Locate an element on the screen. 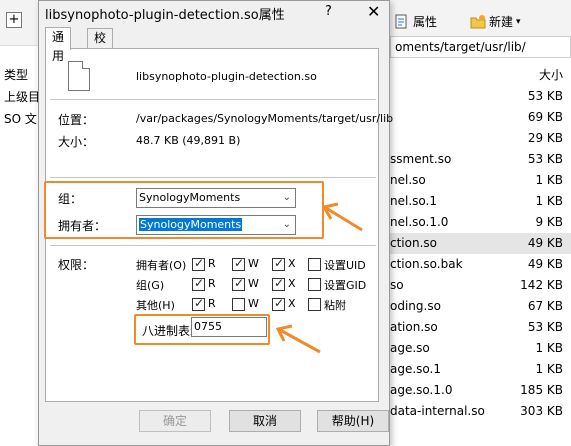 Image resolution: width=571 pixels, height=446 pixels. new-button: 新建 ▾ is located at coordinates (495, 21).